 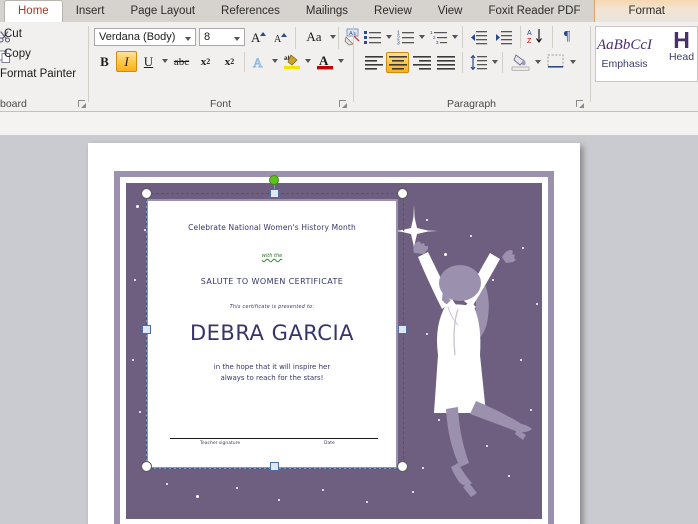 I want to click on tab-review: Review, so click(x=393, y=11).